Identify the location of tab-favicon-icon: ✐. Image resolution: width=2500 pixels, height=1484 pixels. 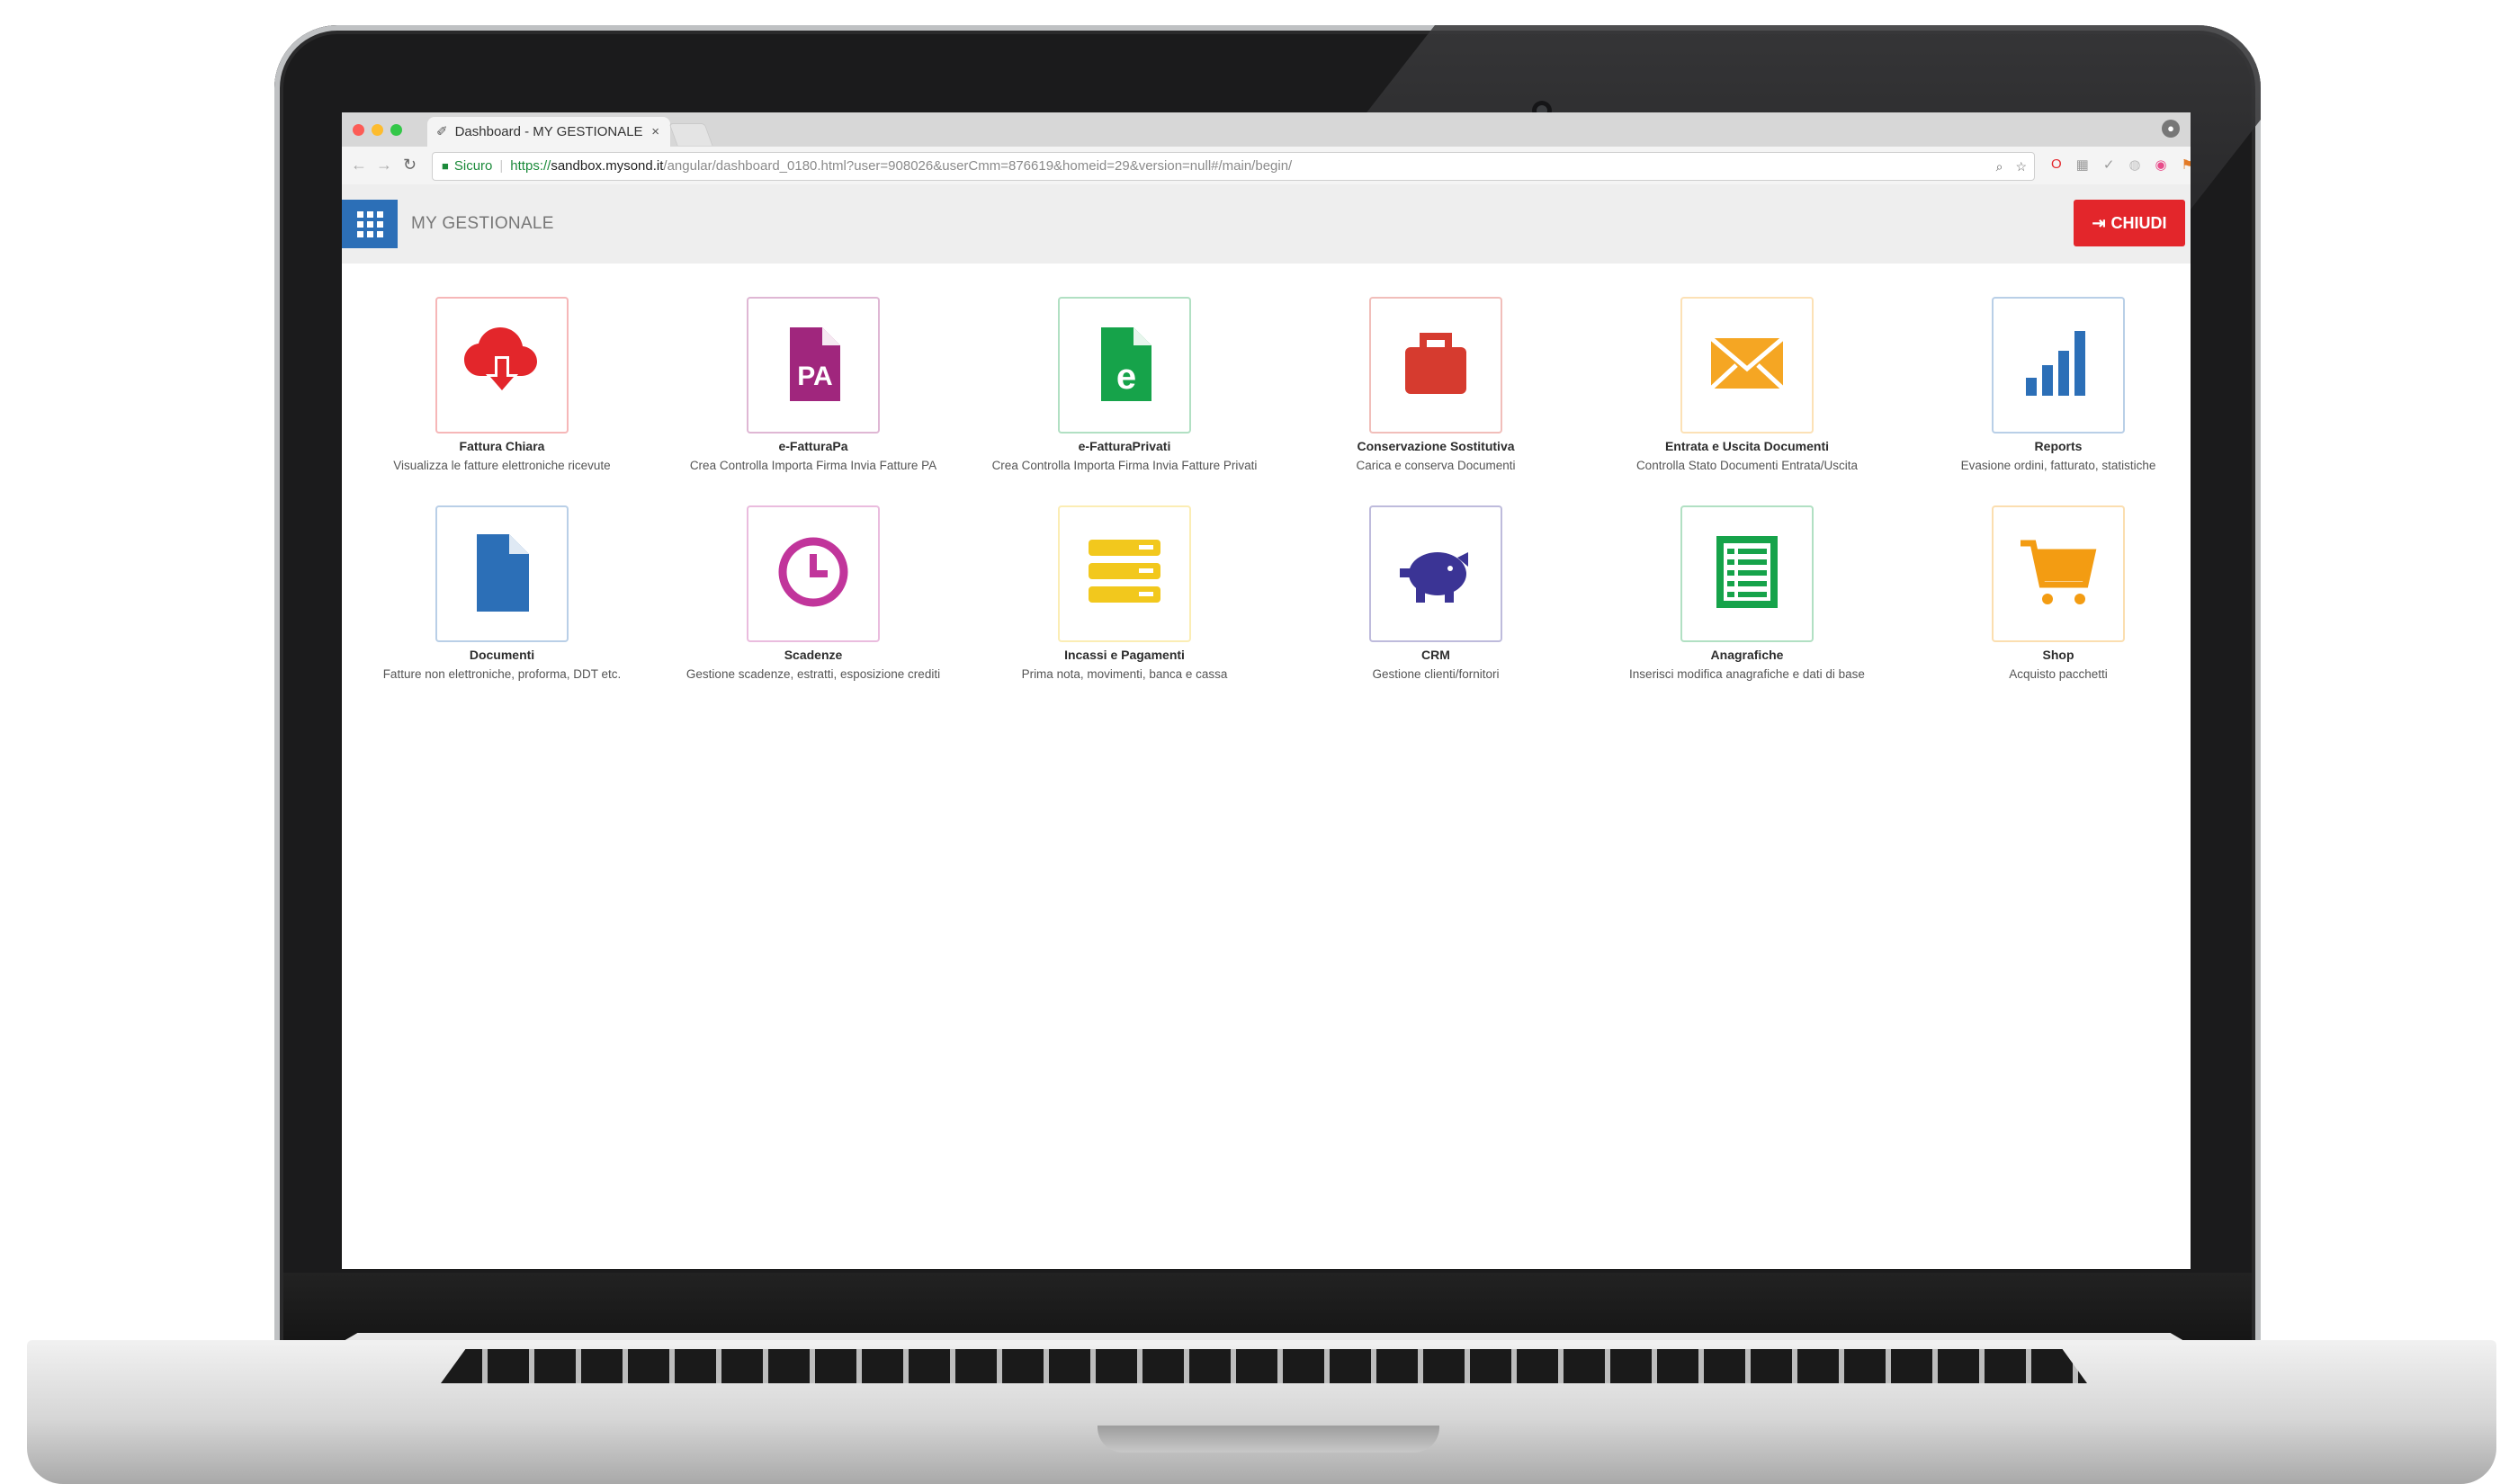
(442, 131).